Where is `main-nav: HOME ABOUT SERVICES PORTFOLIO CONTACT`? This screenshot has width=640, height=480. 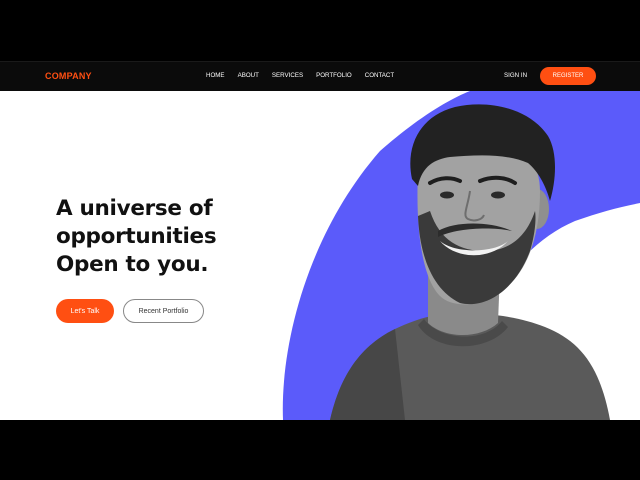 main-nav: HOME ABOUT SERVICES PORTFOLIO CONTACT is located at coordinates (300, 75).